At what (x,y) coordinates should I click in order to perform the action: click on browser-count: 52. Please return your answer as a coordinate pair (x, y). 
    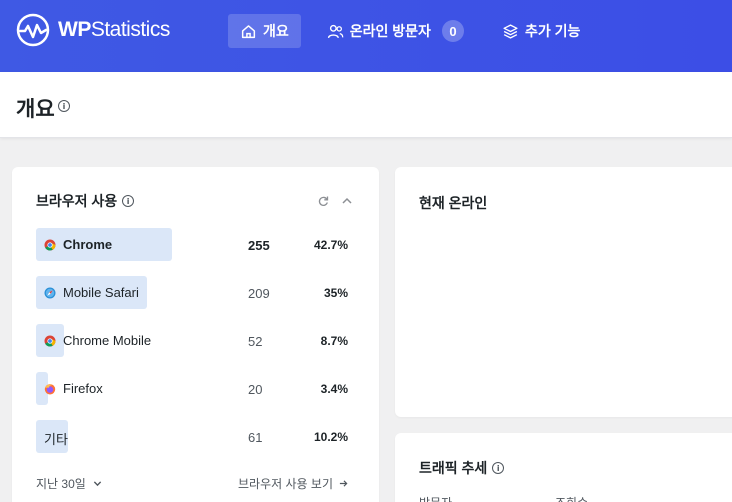
    Looking at the image, I should click on (255, 341).